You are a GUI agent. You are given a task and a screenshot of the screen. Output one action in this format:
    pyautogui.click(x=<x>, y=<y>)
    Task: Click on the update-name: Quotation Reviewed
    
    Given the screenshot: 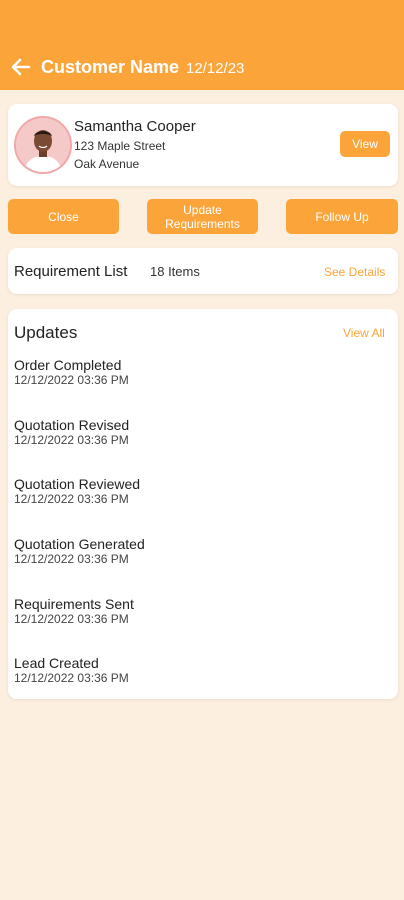 What is the action you would take?
    pyautogui.click(x=77, y=484)
    